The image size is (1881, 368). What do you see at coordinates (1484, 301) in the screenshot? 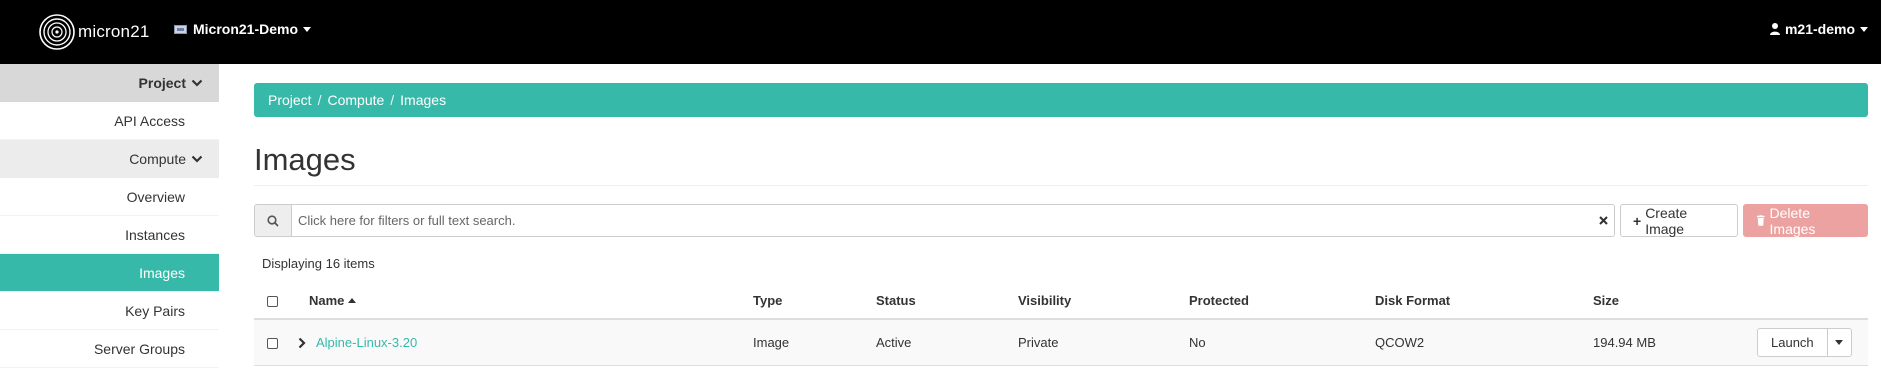
I see `column-header-disk-format: Disk Format` at bounding box center [1484, 301].